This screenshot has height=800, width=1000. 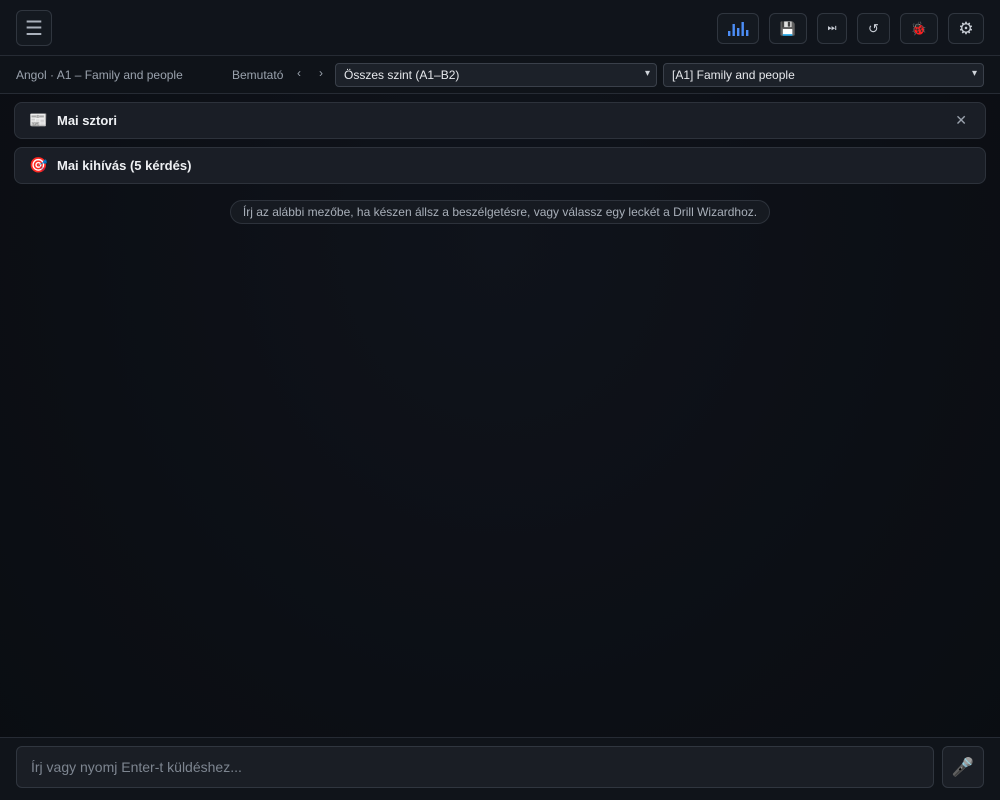 I want to click on breadcrumb: Angol · A1 – Family and people, so click(x=99, y=75).